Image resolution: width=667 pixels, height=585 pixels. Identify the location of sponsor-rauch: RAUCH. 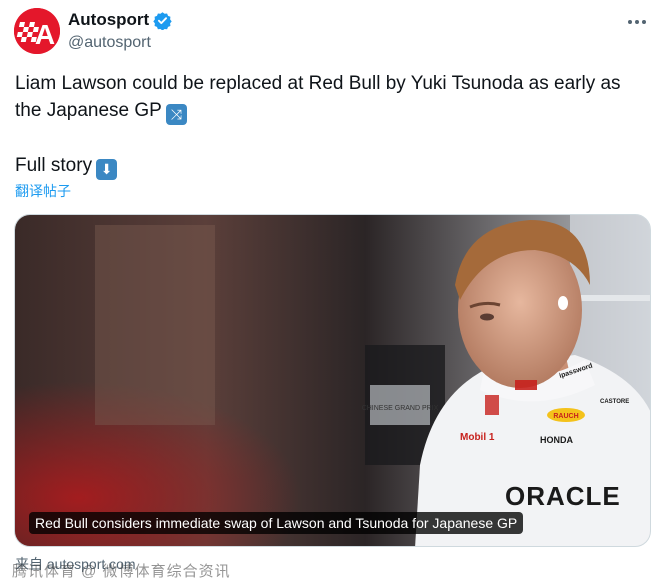
(565, 416).